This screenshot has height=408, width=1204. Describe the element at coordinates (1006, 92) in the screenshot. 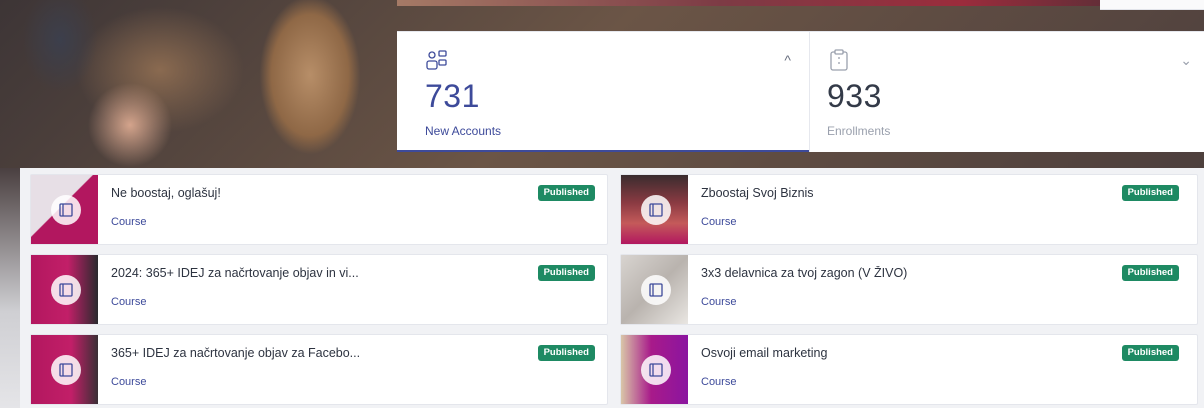

I see `stat-enrollments: 933 Enrollments ⌄` at that location.